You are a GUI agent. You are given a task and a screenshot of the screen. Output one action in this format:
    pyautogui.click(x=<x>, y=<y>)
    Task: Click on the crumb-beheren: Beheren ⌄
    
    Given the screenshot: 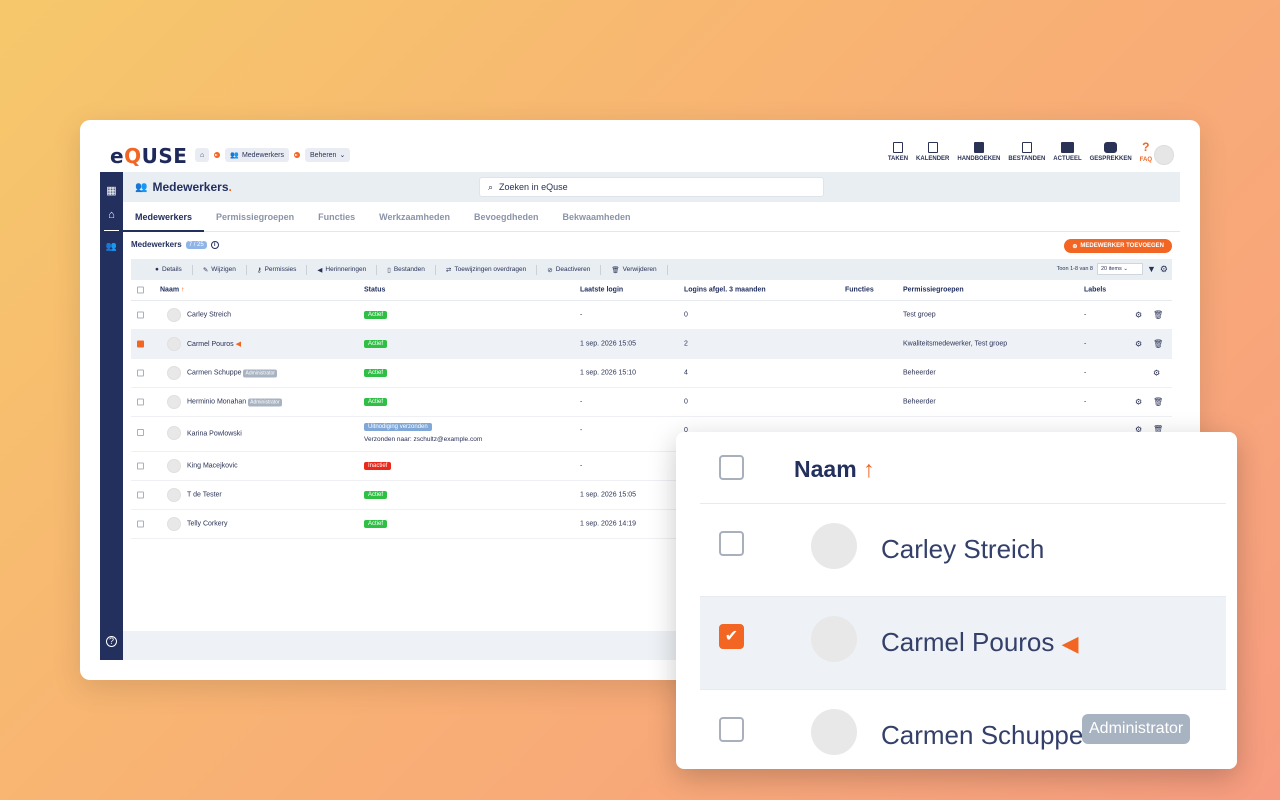 What is the action you would take?
    pyautogui.click(x=327, y=155)
    